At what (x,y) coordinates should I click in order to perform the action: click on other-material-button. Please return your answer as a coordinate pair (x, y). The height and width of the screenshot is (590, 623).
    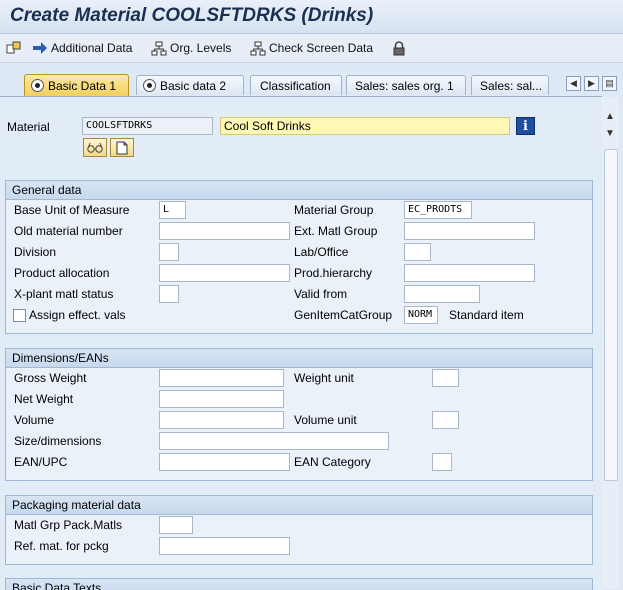
    Looking at the image, I should click on (15, 48).